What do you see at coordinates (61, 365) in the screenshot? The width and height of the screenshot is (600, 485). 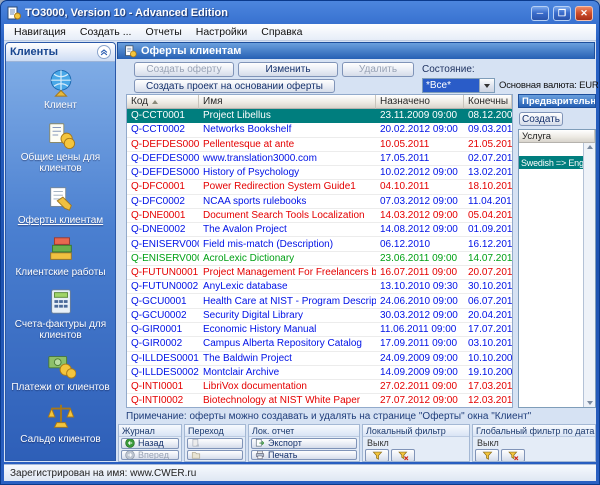 I see `payments-icon` at bounding box center [61, 365].